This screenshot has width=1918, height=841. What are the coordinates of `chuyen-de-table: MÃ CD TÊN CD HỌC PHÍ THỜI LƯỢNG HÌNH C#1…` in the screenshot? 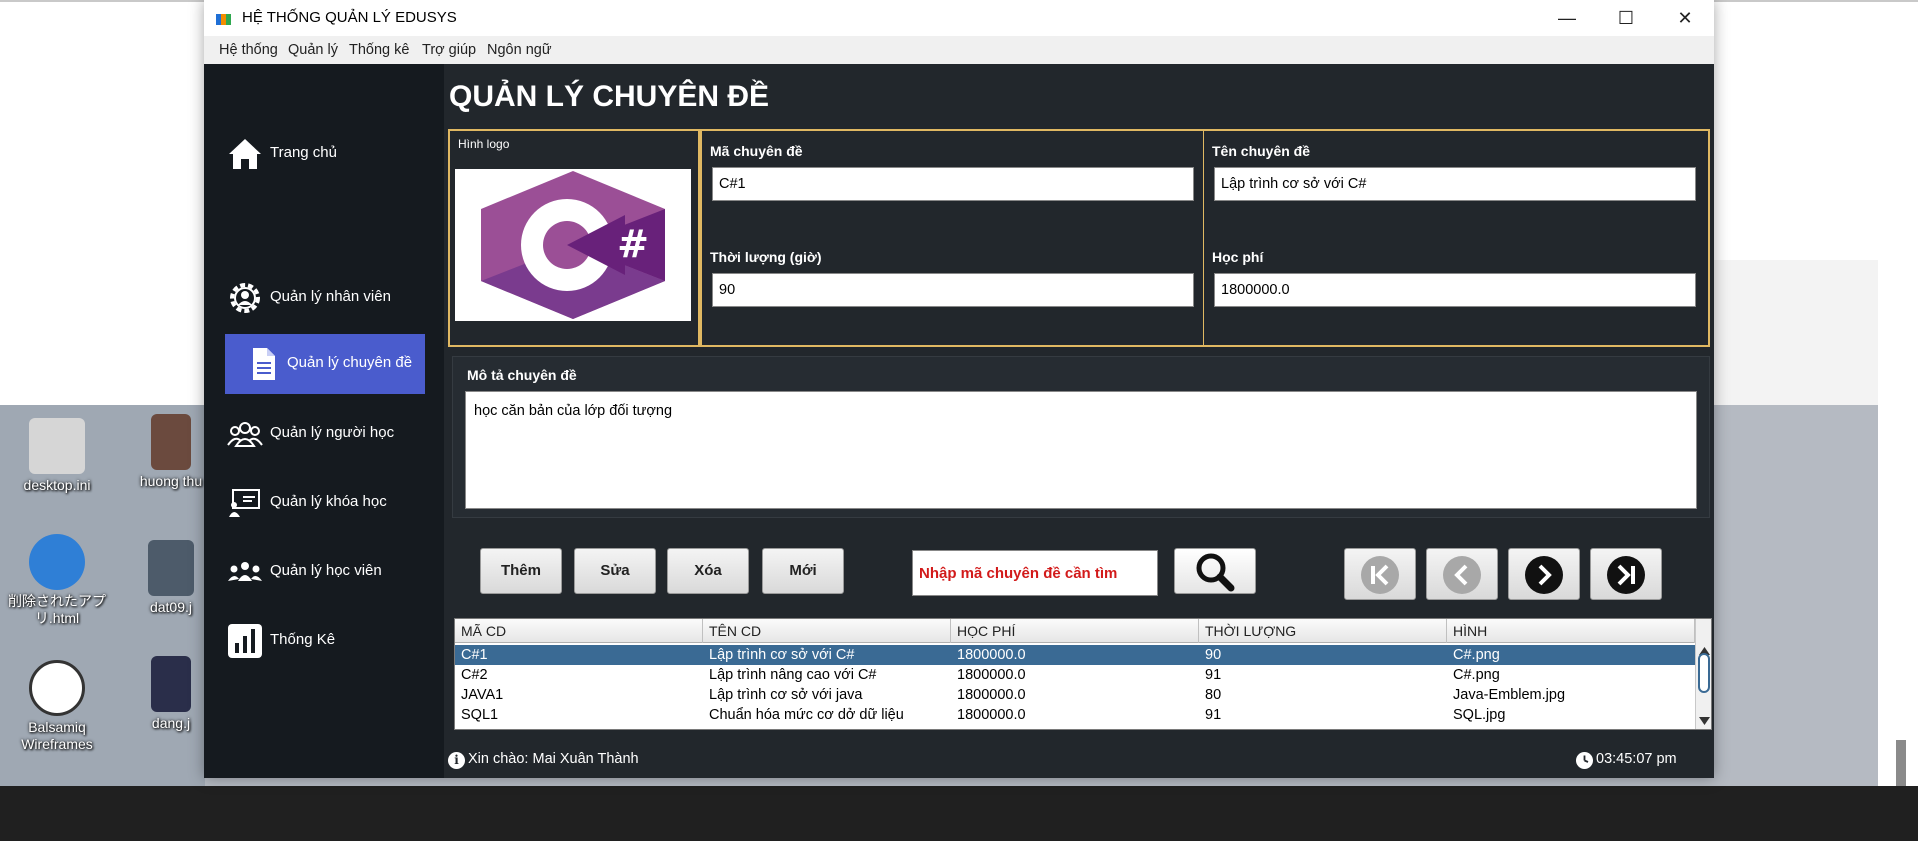 It's located at (1083, 674).